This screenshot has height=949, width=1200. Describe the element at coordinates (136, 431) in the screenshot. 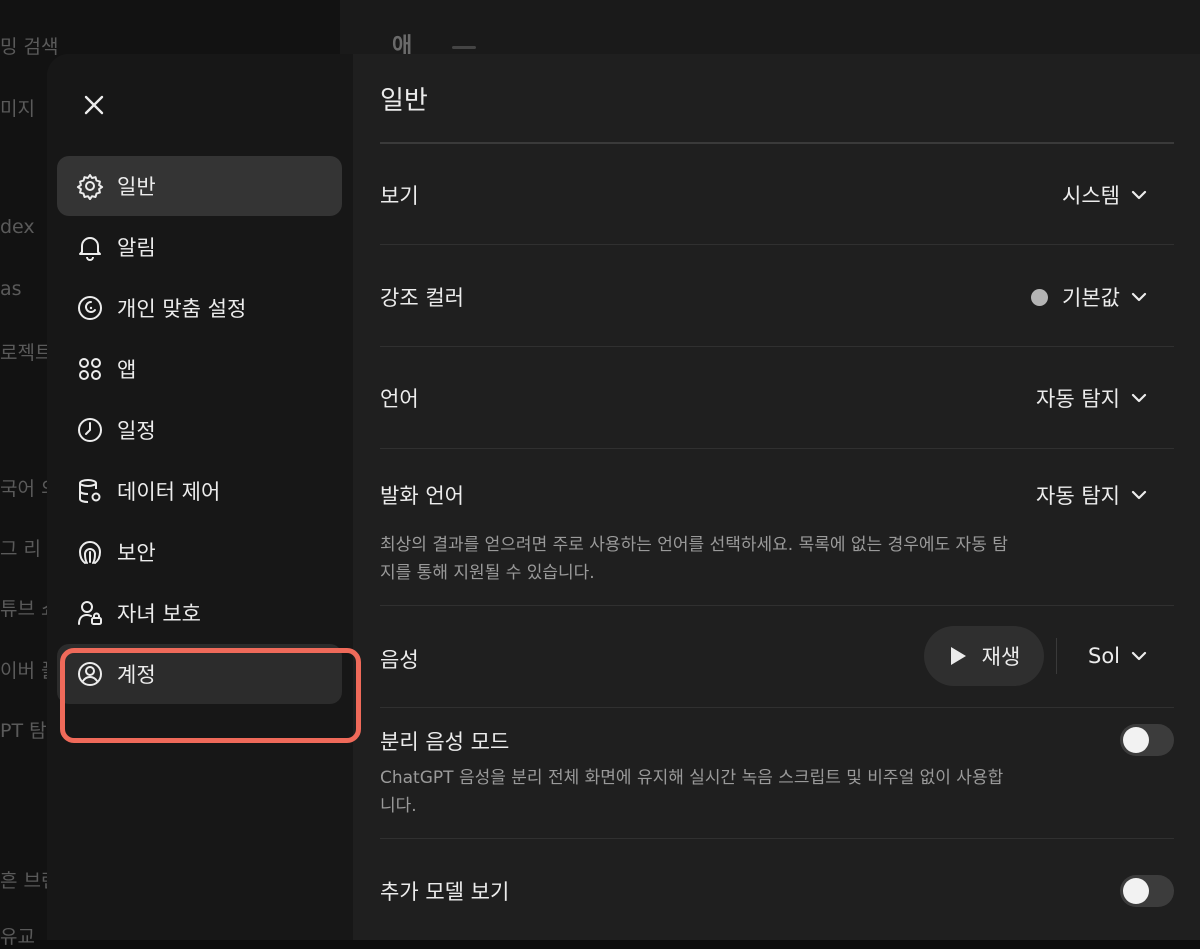

I see `nav-item-label: 일정` at that location.